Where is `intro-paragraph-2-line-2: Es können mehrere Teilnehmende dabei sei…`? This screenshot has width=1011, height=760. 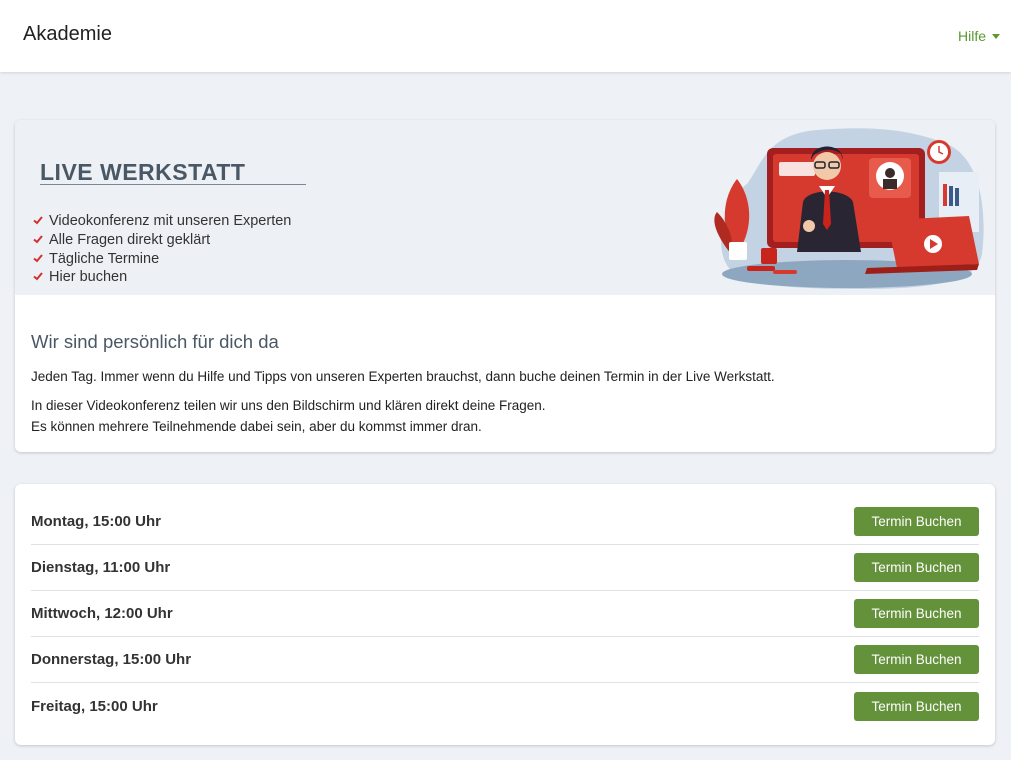 intro-paragraph-2-line-2: Es können mehrere Teilnehmende dabei sei… is located at coordinates (256, 426).